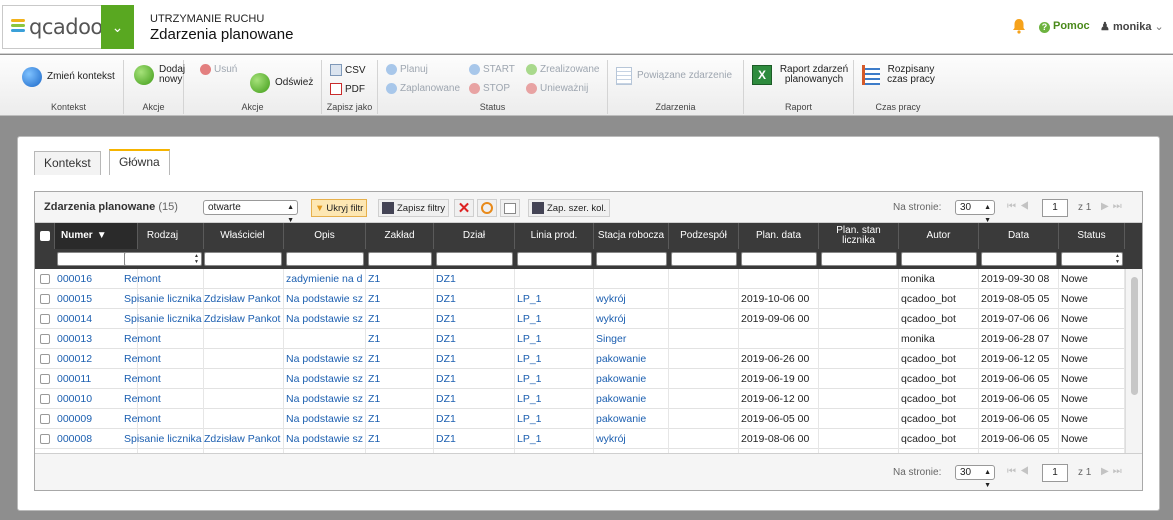 This screenshot has width=1173, height=520. I want to click on column-header-plan-data: Plan. data, so click(779, 236).